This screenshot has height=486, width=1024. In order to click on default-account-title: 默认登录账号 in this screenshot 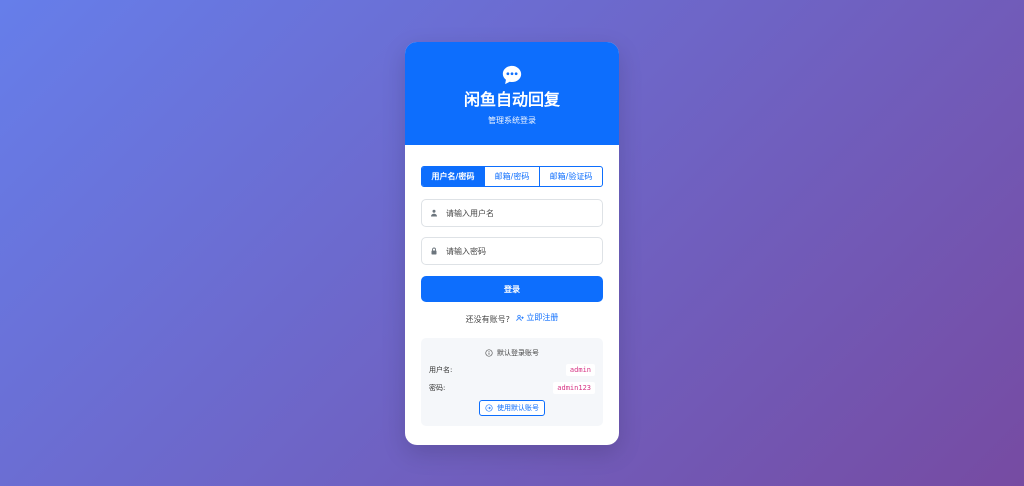, I will do `click(512, 353)`.